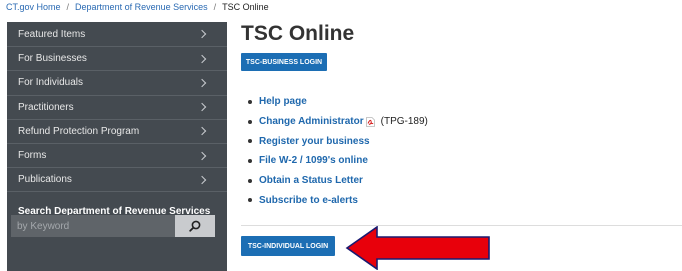 This screenshot has height=271, width=682. I want to click on sidebar-item-label: Featured Items, so click(52, 34).